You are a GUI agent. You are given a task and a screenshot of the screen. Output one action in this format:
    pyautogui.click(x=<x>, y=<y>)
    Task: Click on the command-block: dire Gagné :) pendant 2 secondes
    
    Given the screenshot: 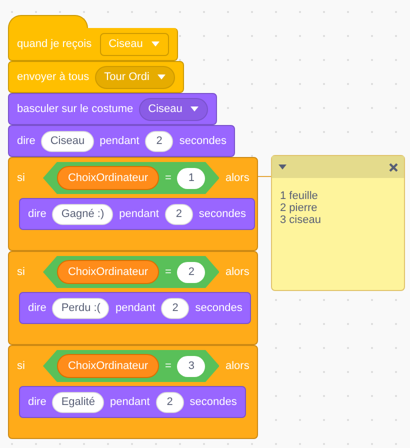 What is the action you would take?
    pyautogui.click(x=137, y=214)
    